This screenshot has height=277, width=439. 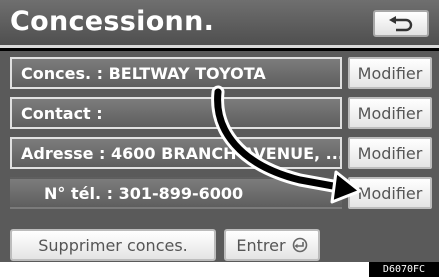 I want to click on modify-address-button: Modifier, so click(x=390, y=153).